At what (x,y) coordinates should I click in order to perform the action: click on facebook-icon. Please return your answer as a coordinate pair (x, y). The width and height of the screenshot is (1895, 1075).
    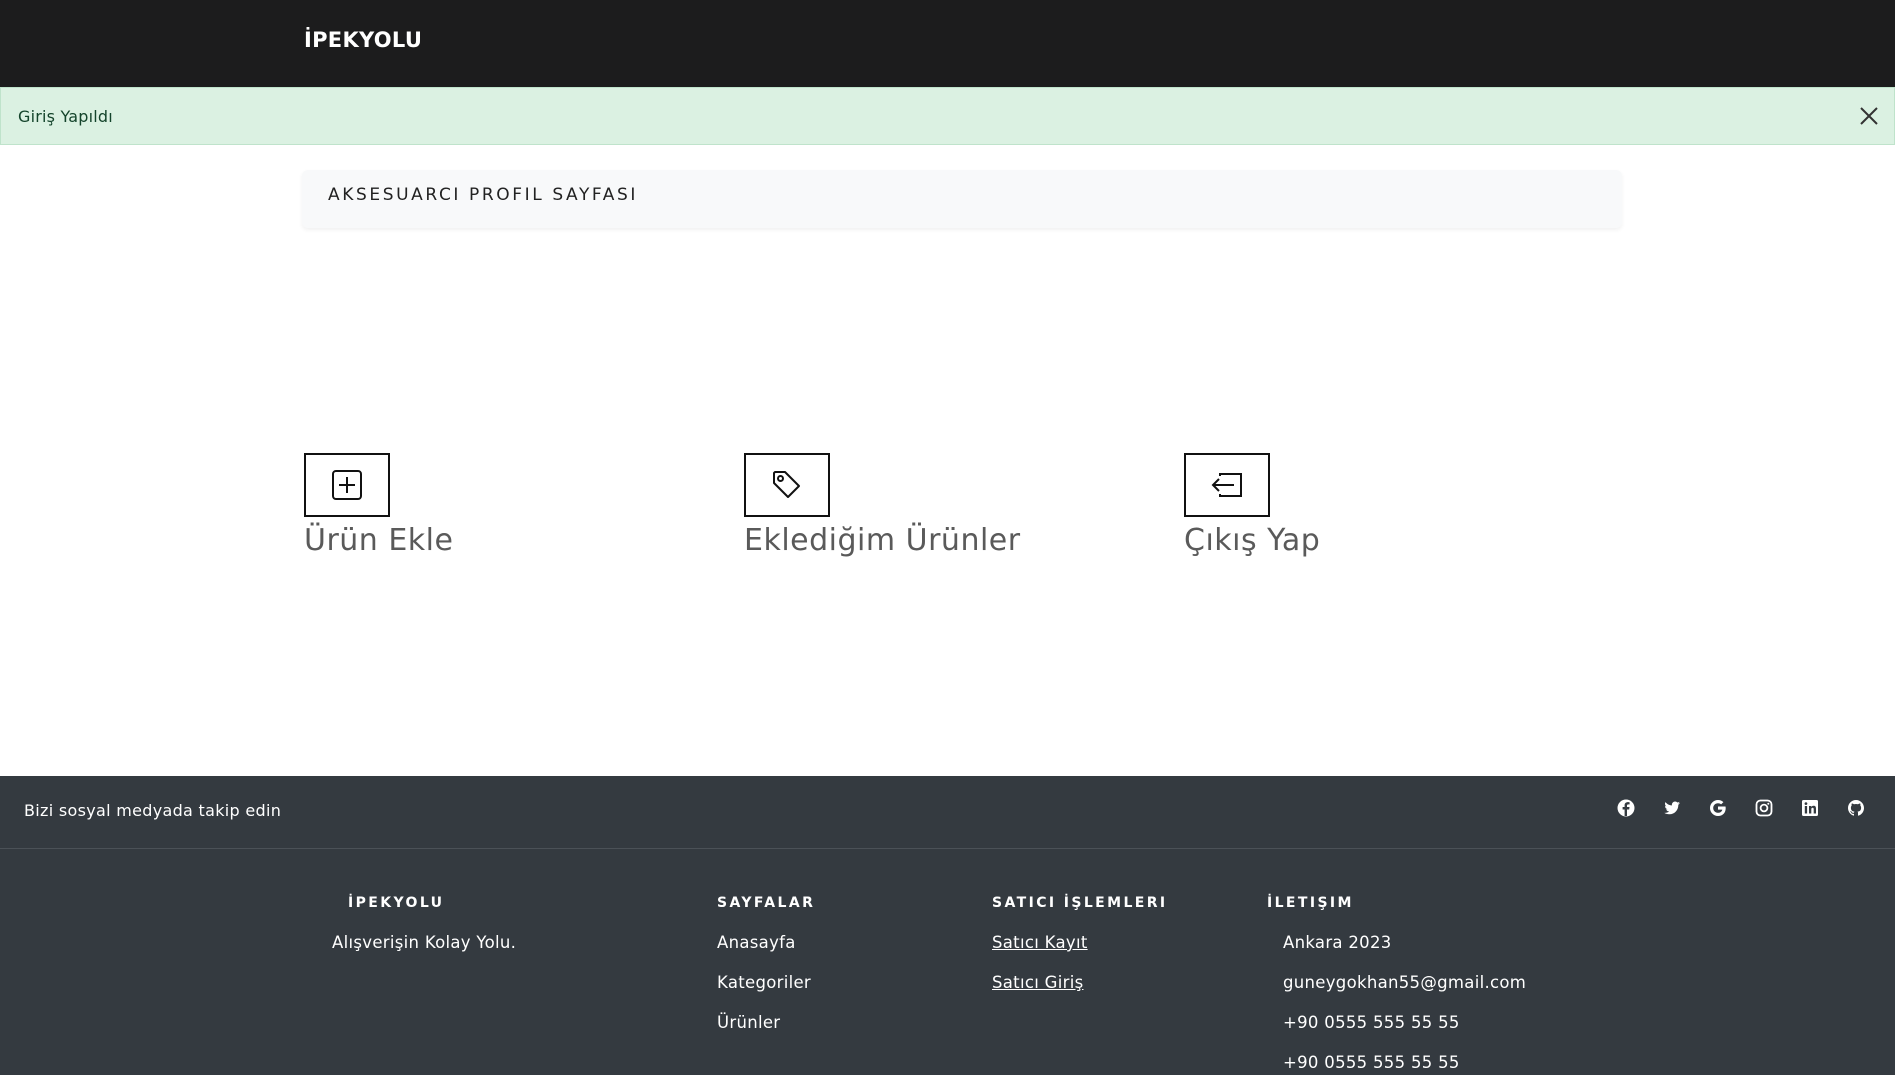
    Looking at the image, I should click on (1626, 808).